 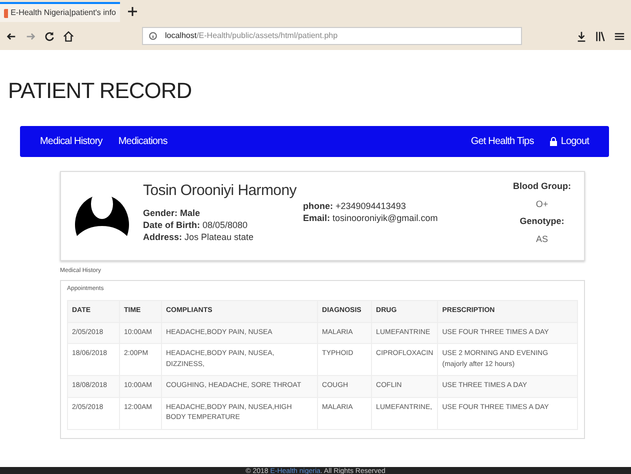 What do you see at coordinates (371, 218) in the screenshot?
I see `detail-text: Email: tosinooroniyik@gmail.com` at bounding box center [371, 218].